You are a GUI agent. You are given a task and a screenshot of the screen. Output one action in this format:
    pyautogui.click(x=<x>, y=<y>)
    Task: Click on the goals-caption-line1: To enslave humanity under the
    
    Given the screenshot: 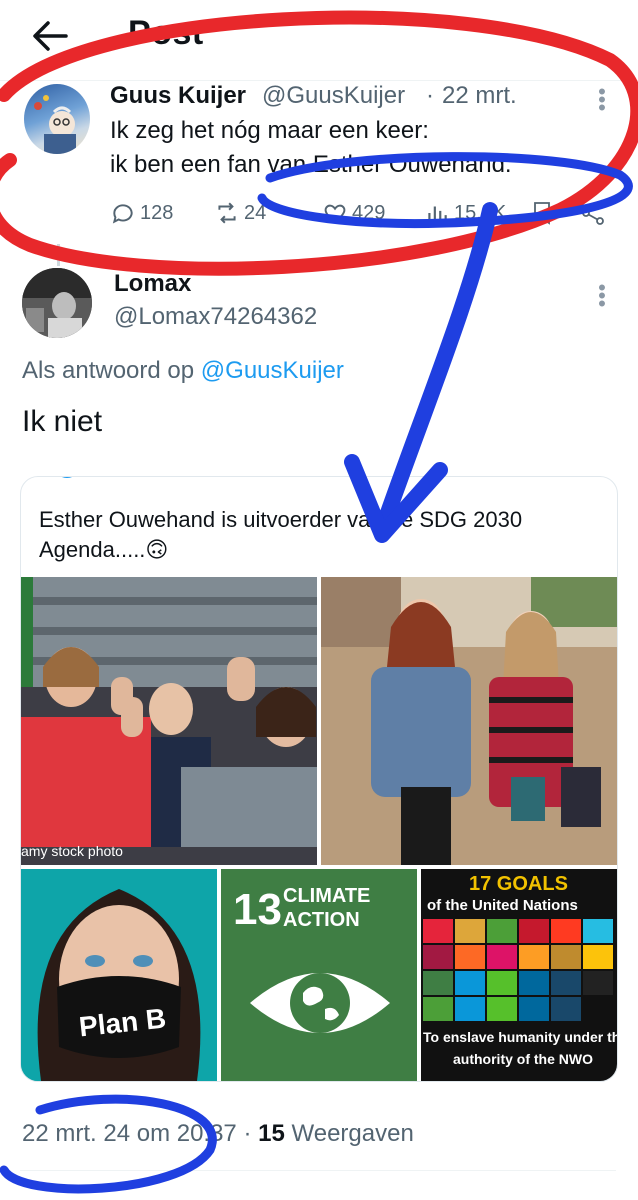 What is the action you would take?
    pyautogui.click(x=520, y=1037)
    